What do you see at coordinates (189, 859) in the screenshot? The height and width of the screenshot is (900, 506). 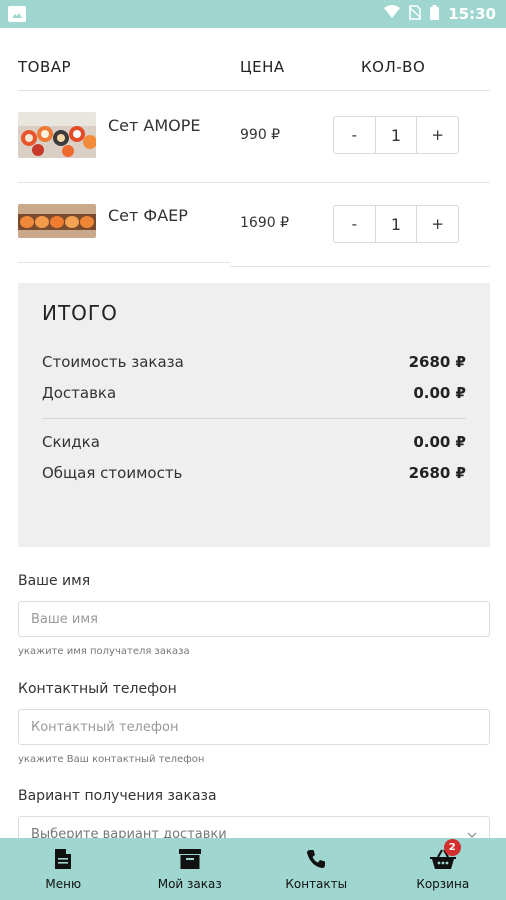 I see `archive-box-icon` at bounding box center [189, 859].